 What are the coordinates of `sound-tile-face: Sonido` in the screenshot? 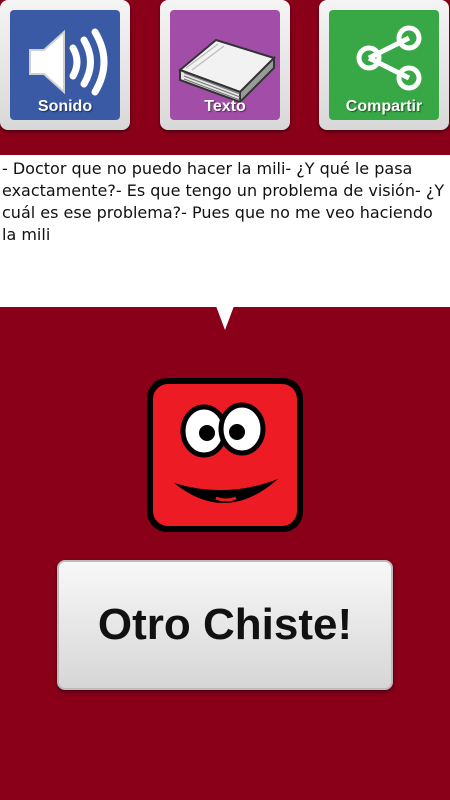 It's located at (65, 65).